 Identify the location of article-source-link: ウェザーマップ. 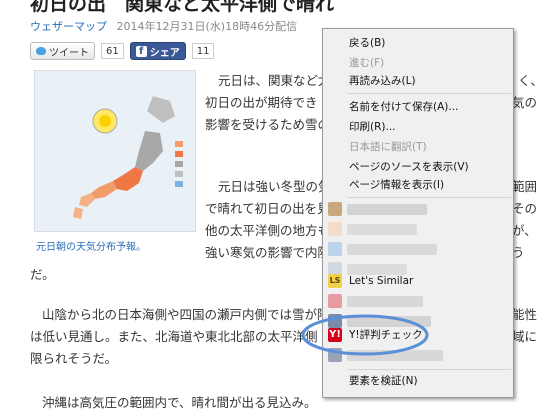
(68, 26).